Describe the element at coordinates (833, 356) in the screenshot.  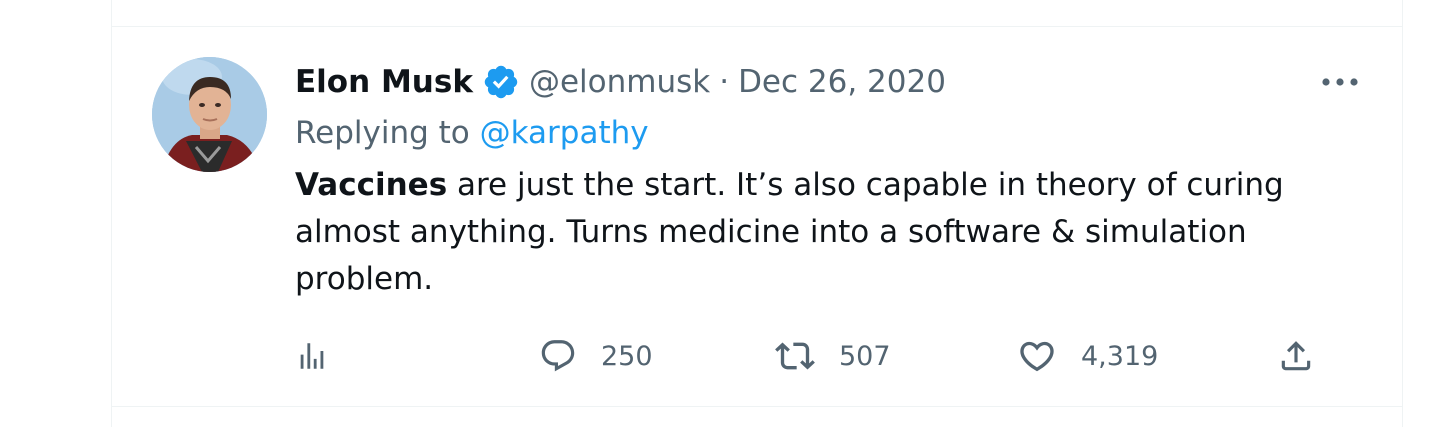
I see `retweet-button: 507` at that location.